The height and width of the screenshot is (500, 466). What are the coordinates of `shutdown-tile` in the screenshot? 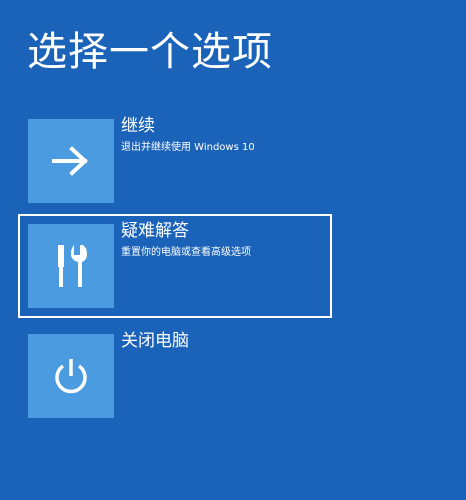 It's located at (71, 376).